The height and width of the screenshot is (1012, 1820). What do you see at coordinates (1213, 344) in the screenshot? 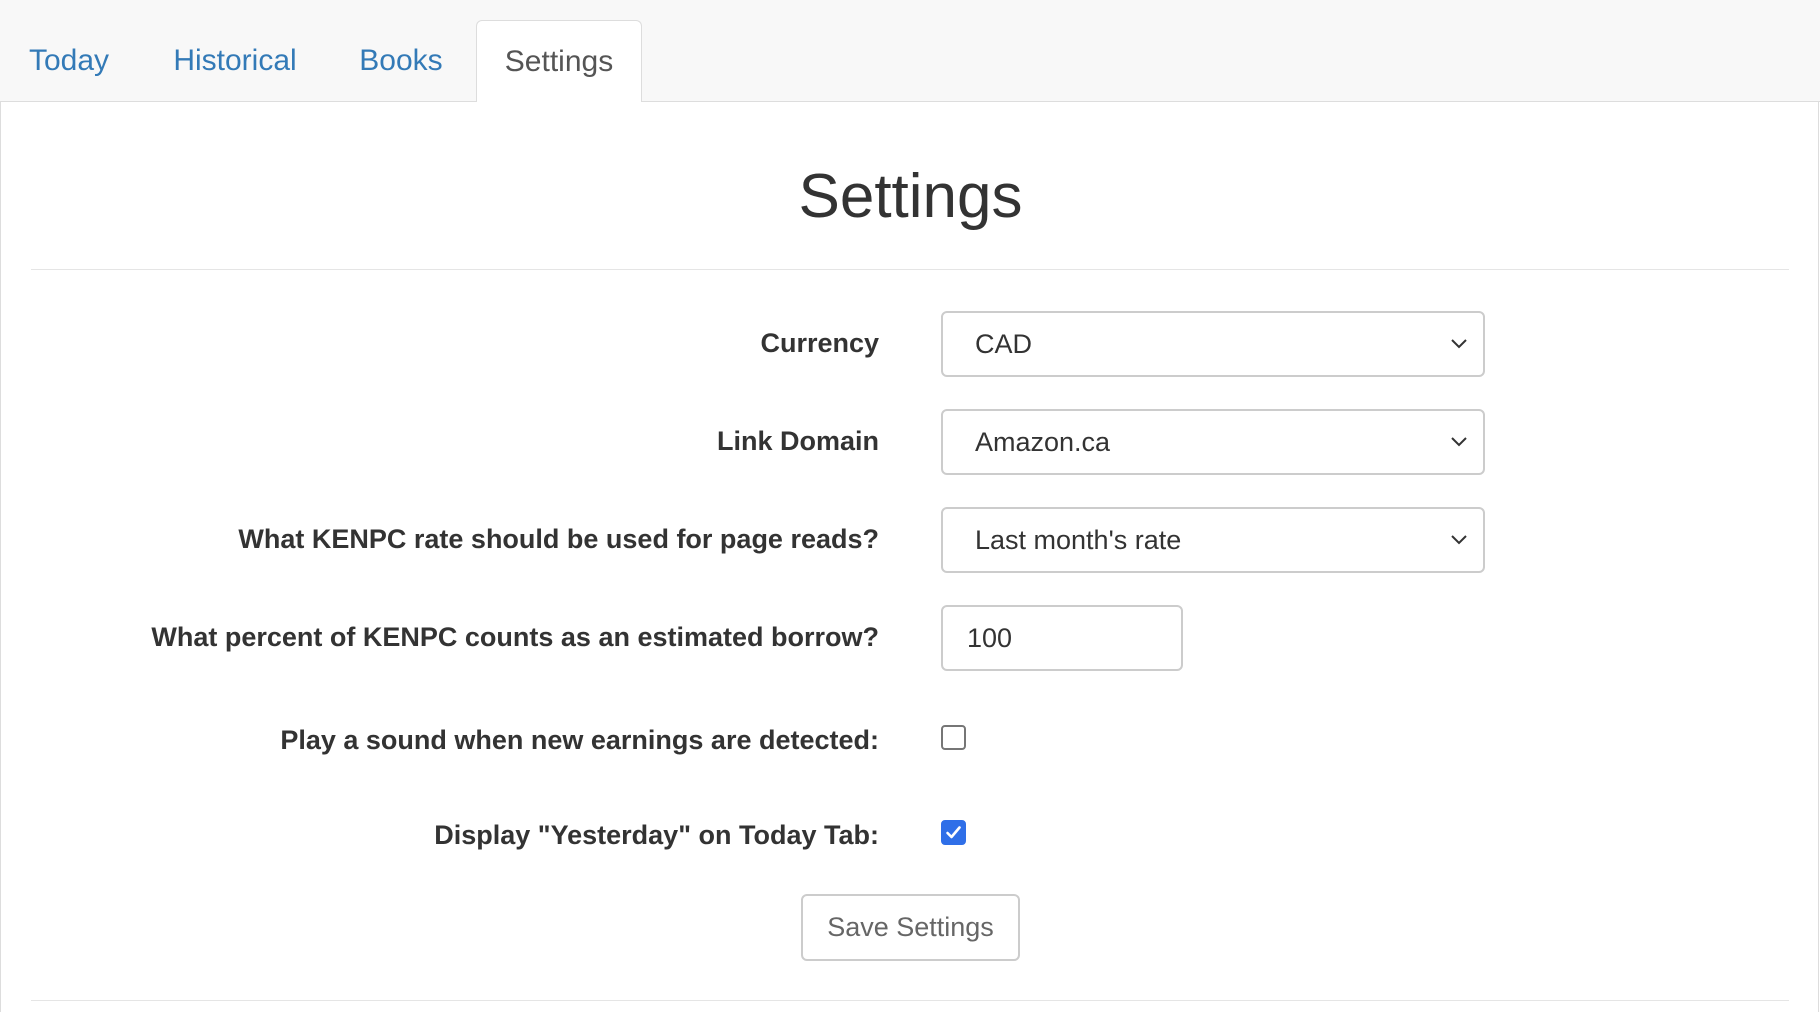
I see `currency-select: CAD` at bounding box center [1213, 344].